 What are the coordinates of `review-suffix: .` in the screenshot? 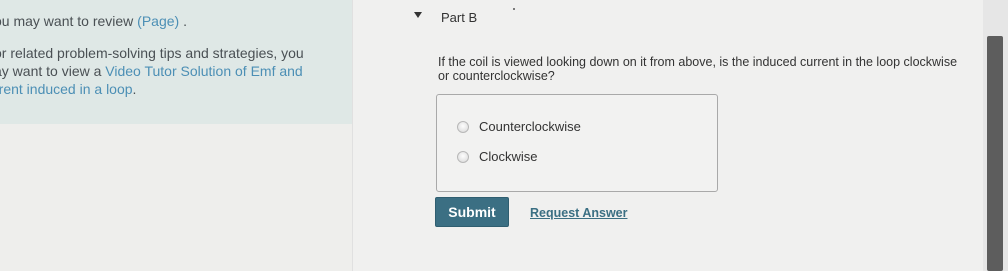 It's located at (183, 21).